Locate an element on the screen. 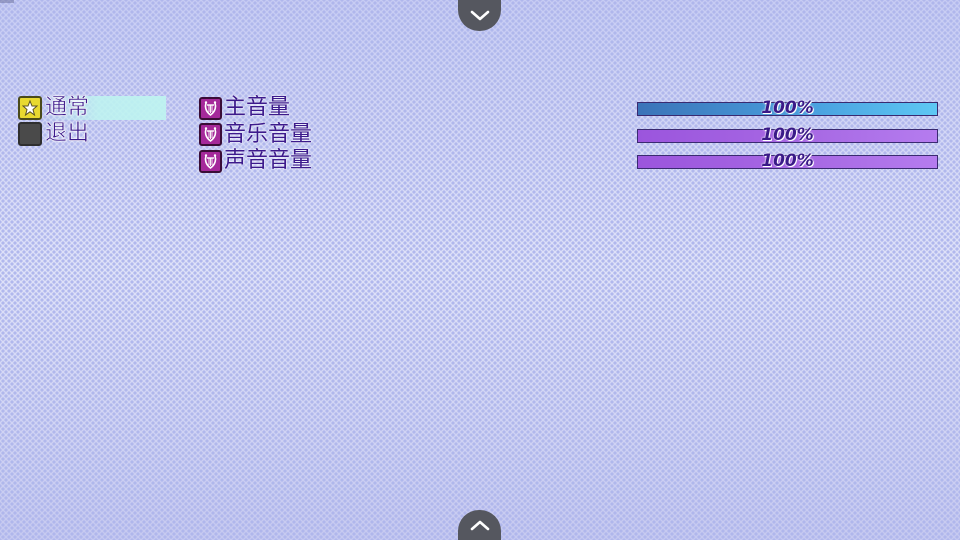 This screenshot has width=960, height=540. chevron-up-icon is located at coordinates (479, 525).